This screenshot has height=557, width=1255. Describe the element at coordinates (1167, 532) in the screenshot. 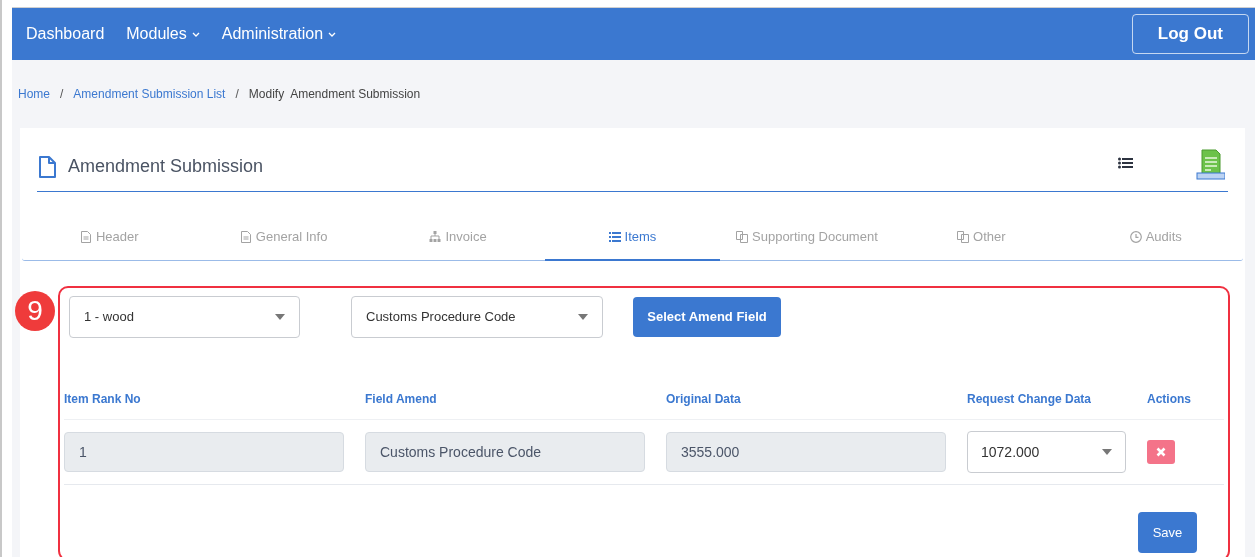

I see `save-button: Save` at that location.